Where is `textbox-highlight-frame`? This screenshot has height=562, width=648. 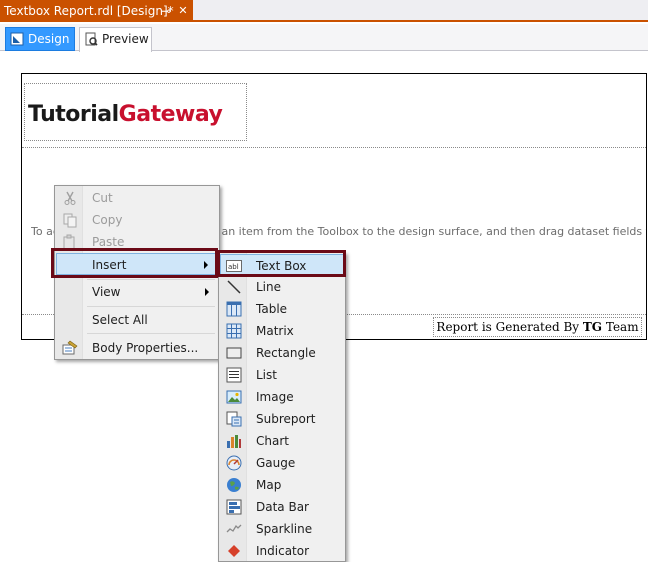
textbox-highlight-frame is located at coordinates (281, 263).